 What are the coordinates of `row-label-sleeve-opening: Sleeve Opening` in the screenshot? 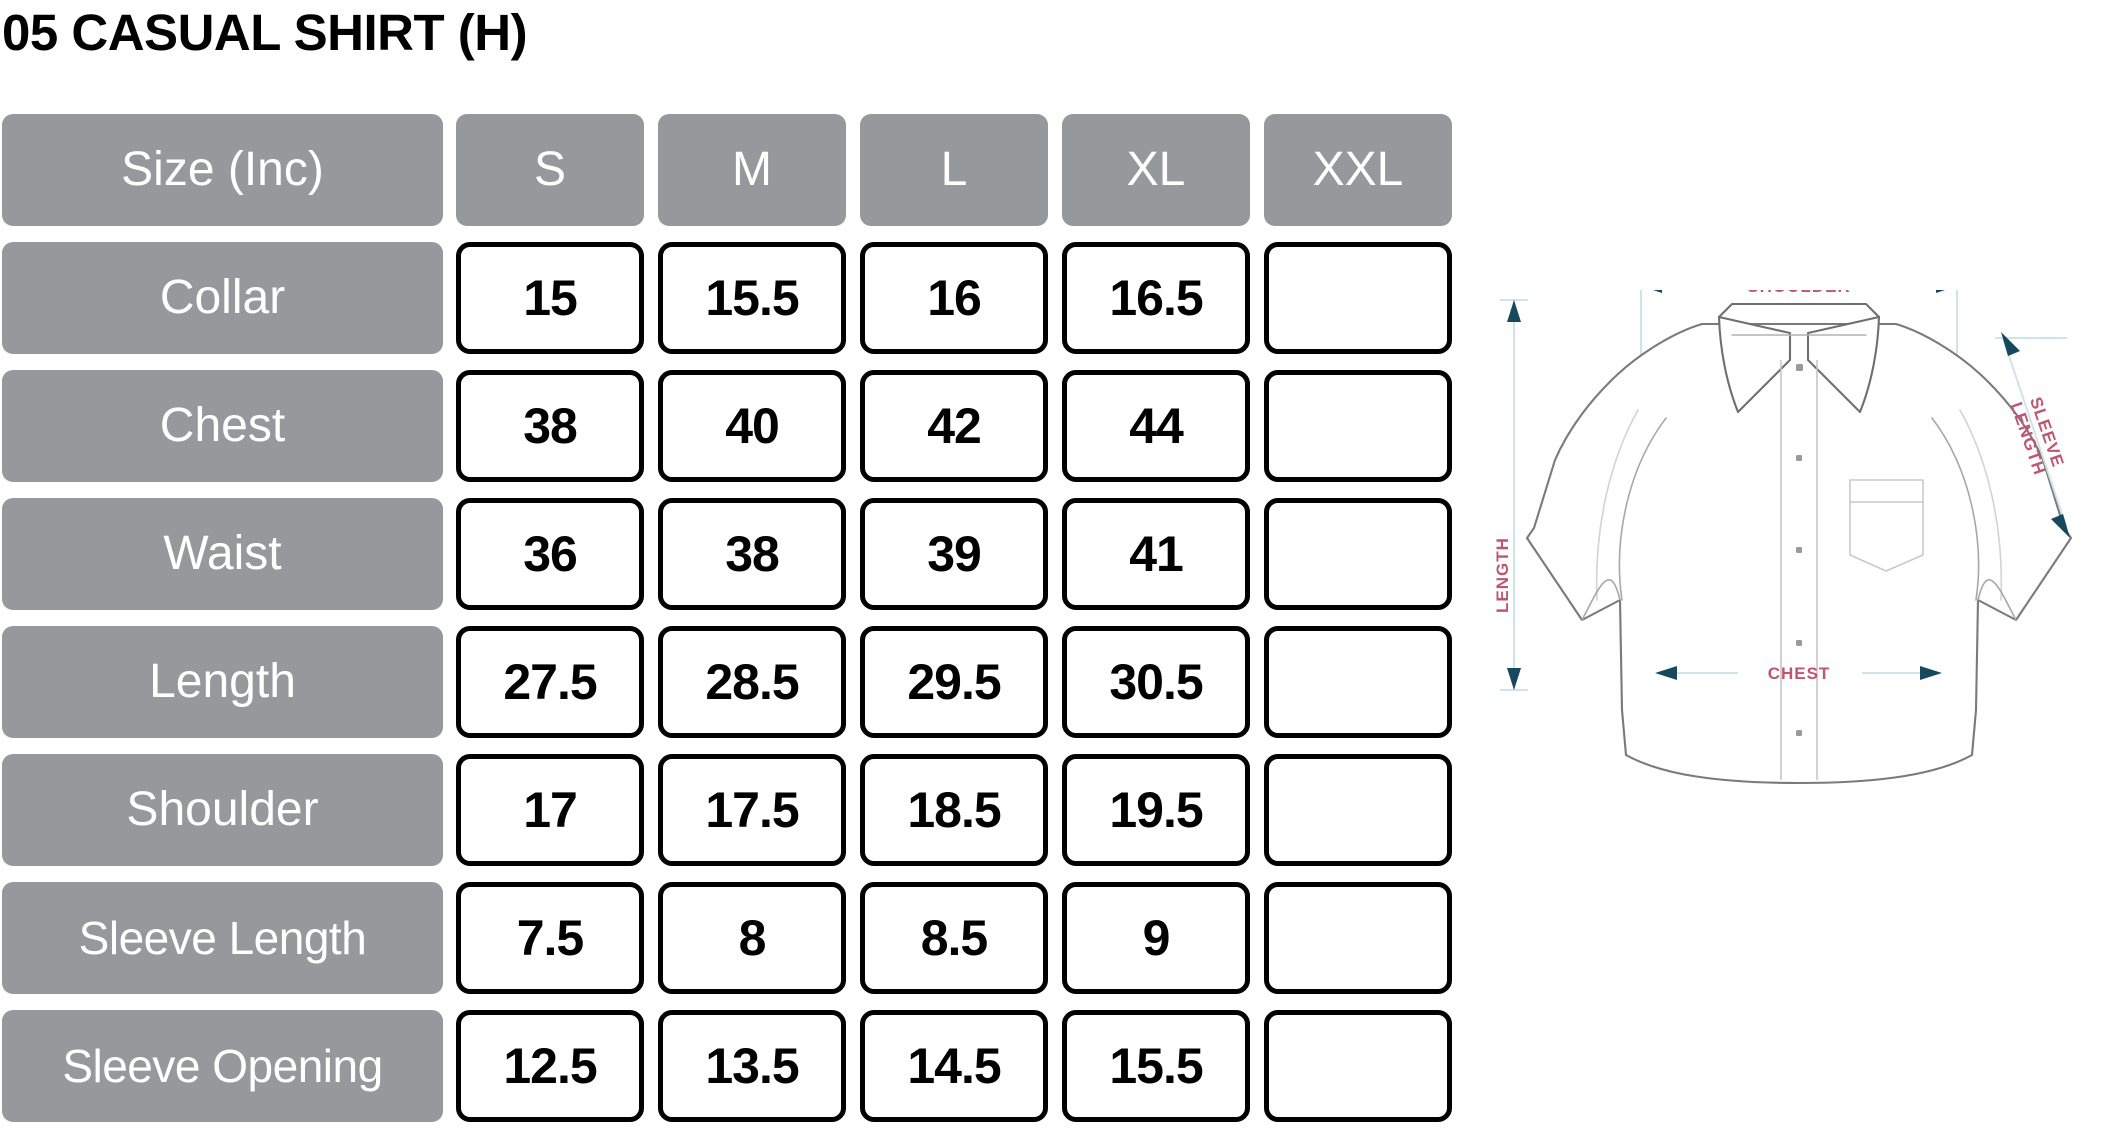 It's located at (222, 1066).